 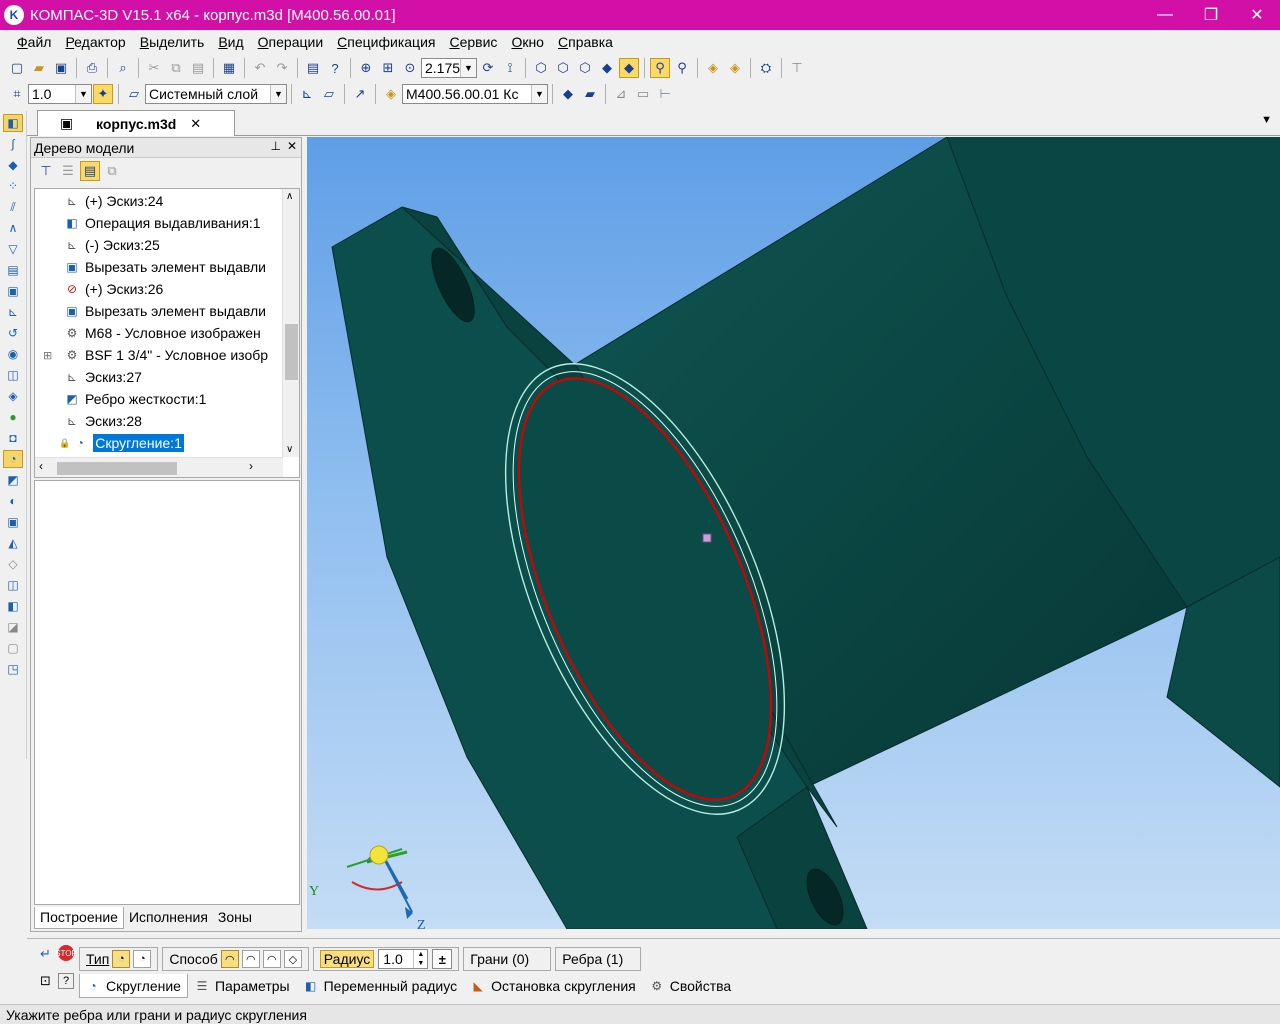 I want to click on redo-icon: ↷, so click(x=282, y=68).